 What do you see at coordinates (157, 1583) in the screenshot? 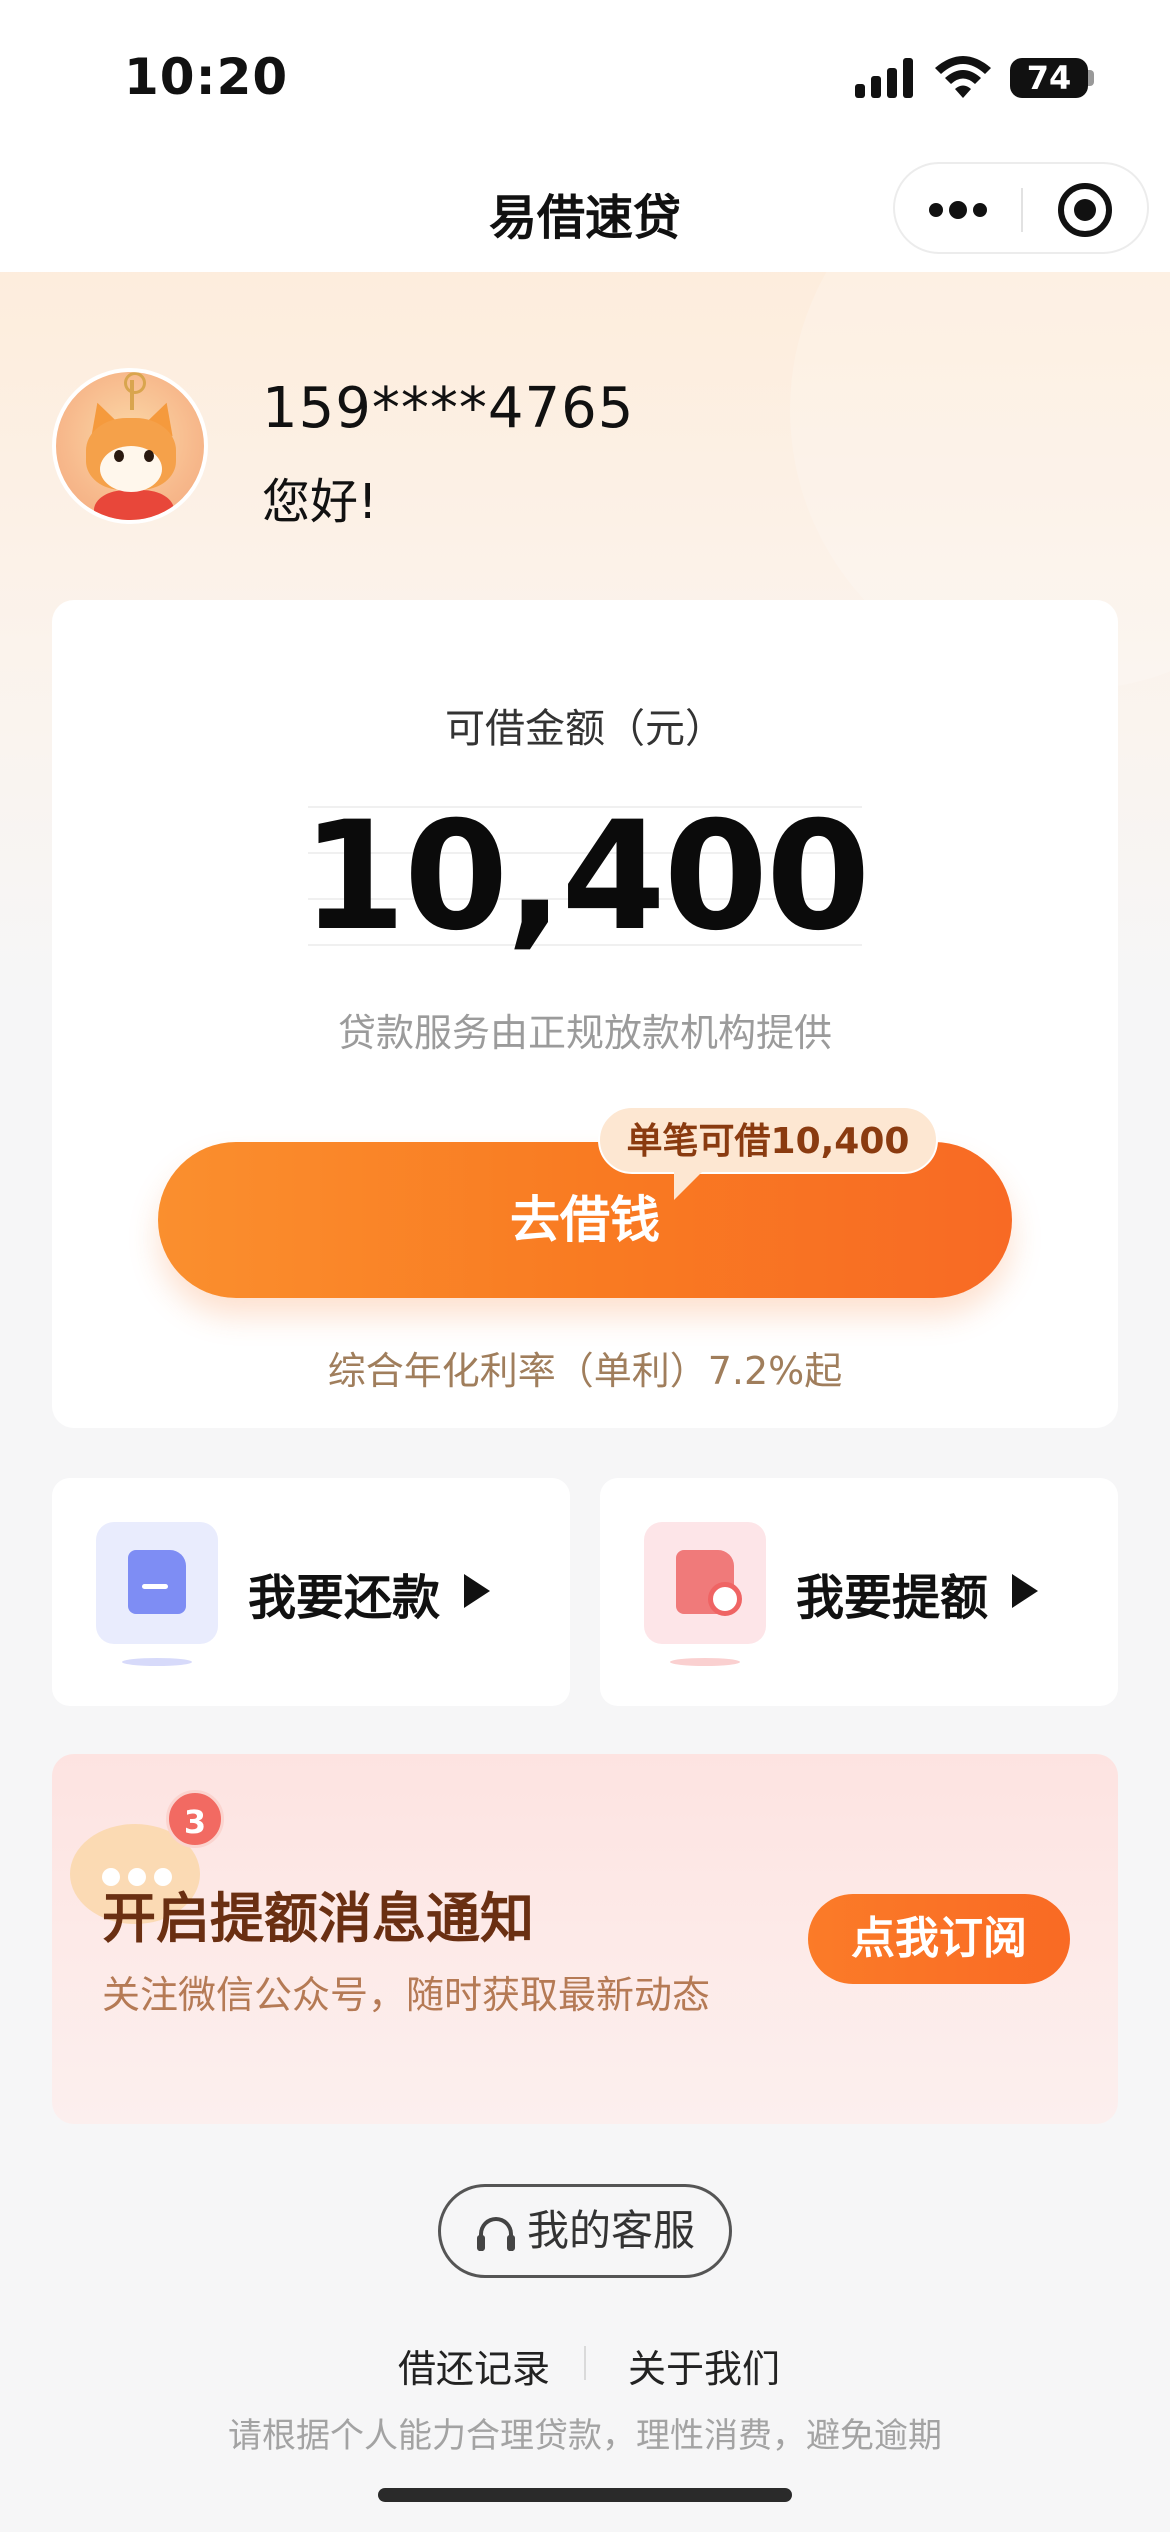
I see `repay-icon` at bounding box center [157, 1583].